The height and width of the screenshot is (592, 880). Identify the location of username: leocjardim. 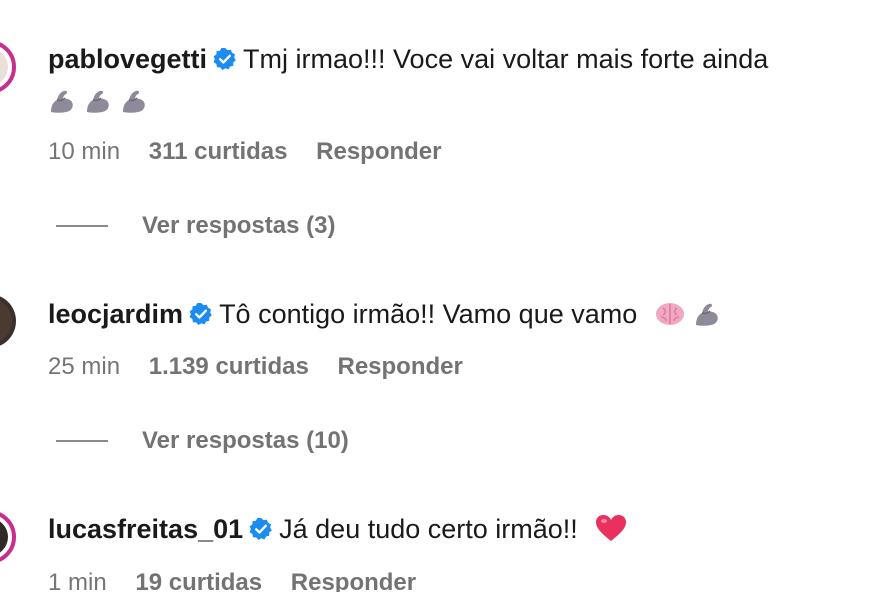
(115, 314).